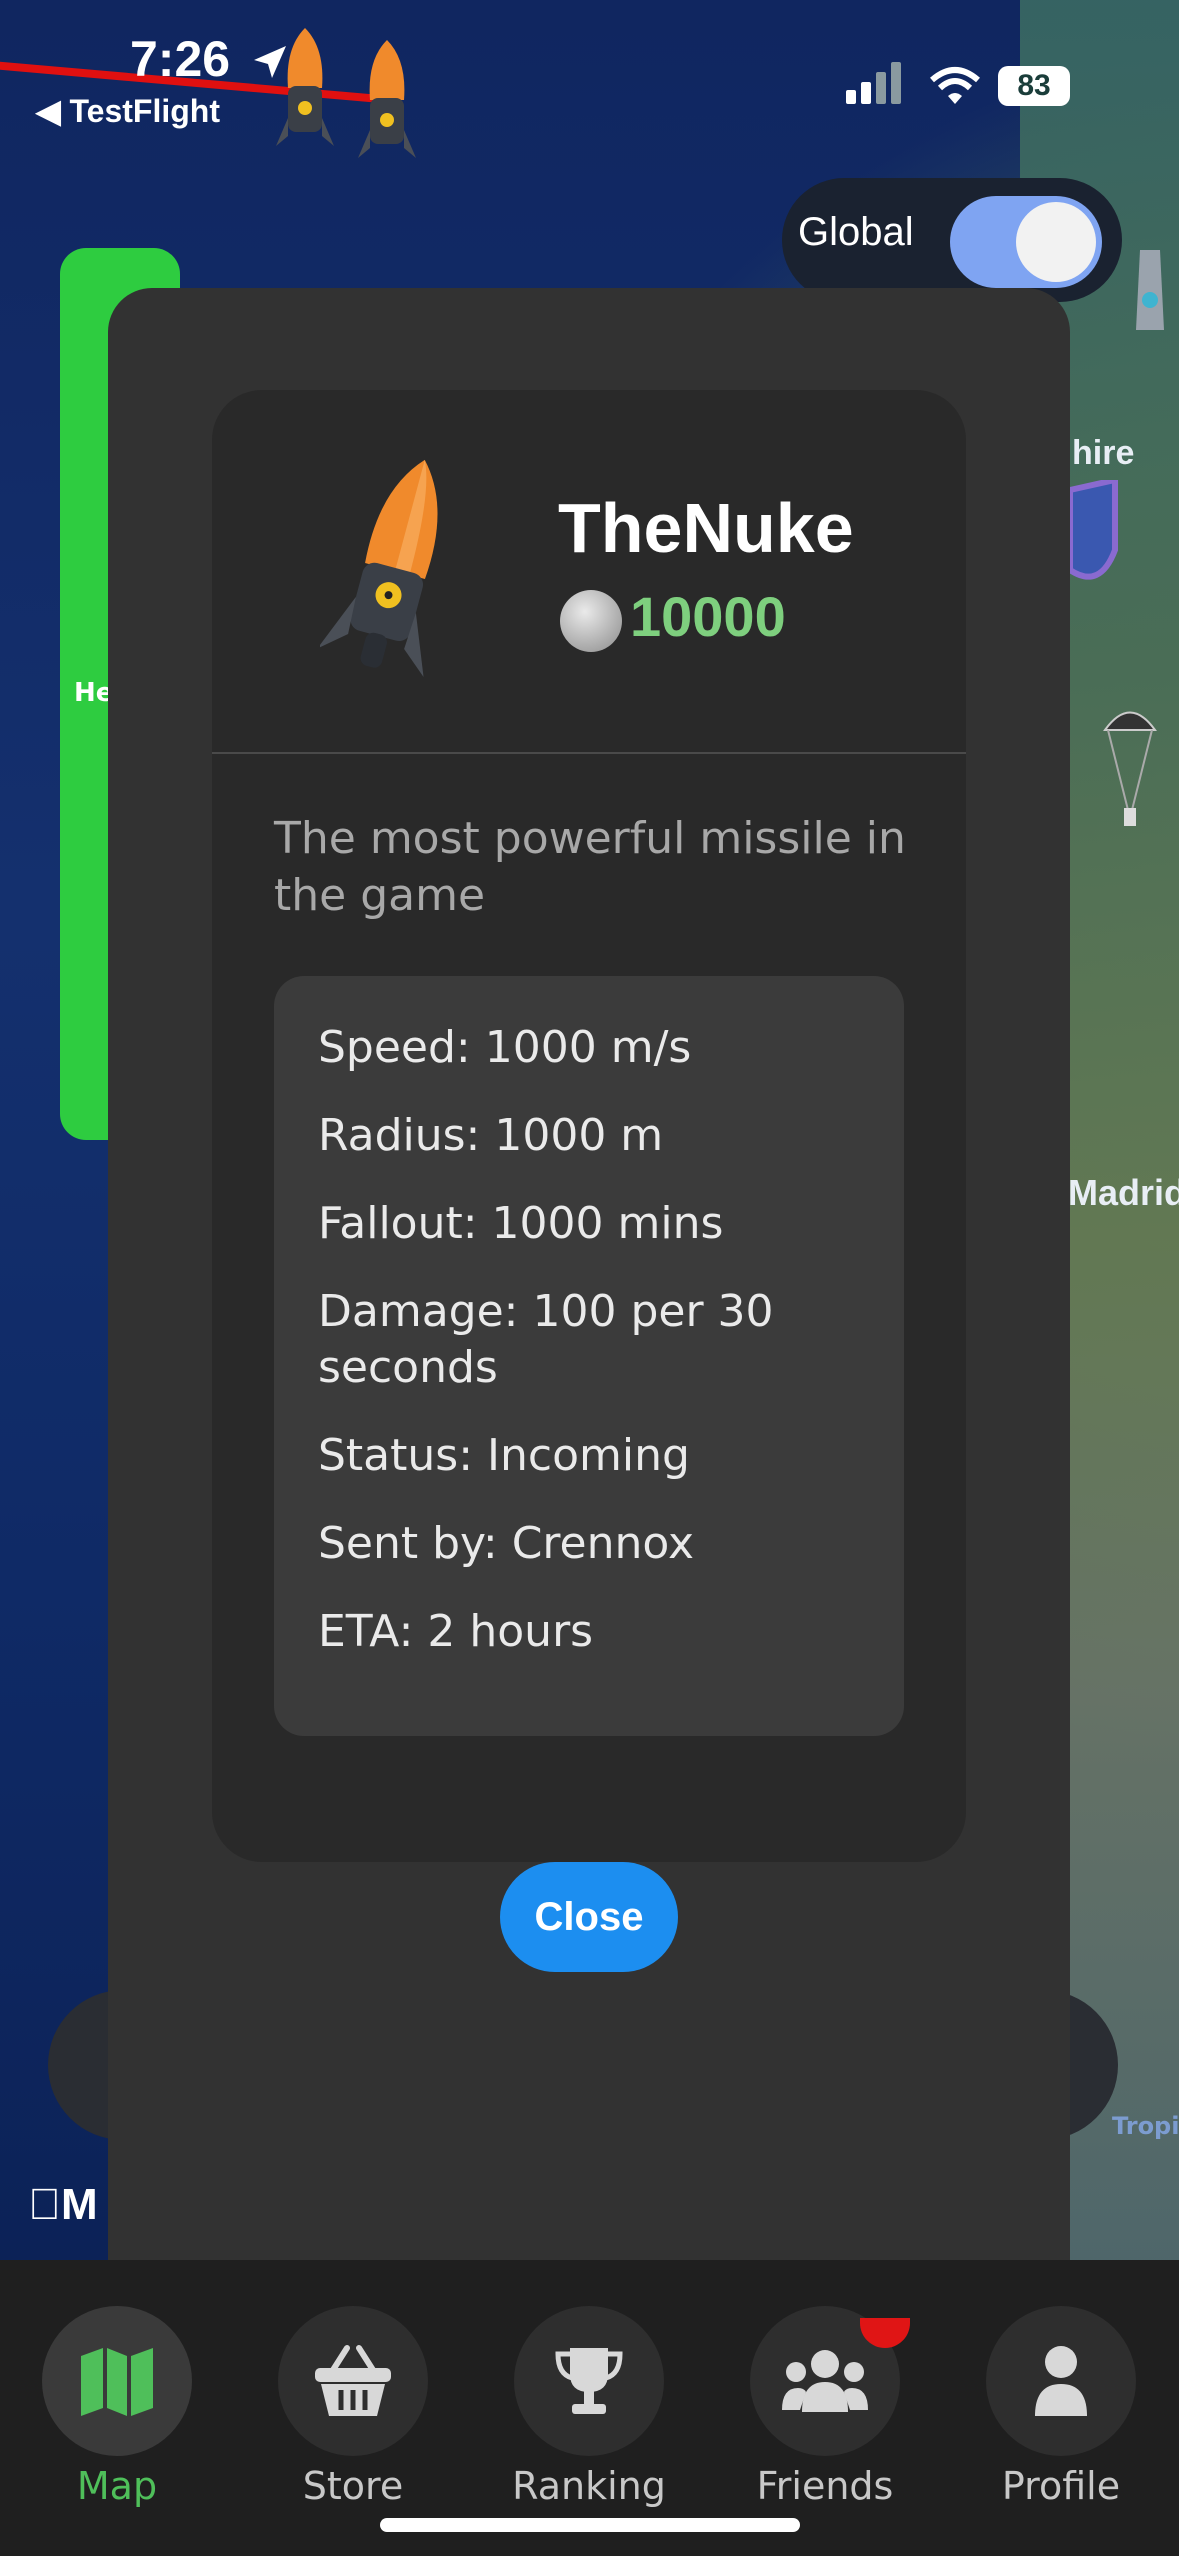  What do you see at coordinates (379, 568) in the screenshot?
I see `nuke-missile-icon` at bounding box center [379, 568].